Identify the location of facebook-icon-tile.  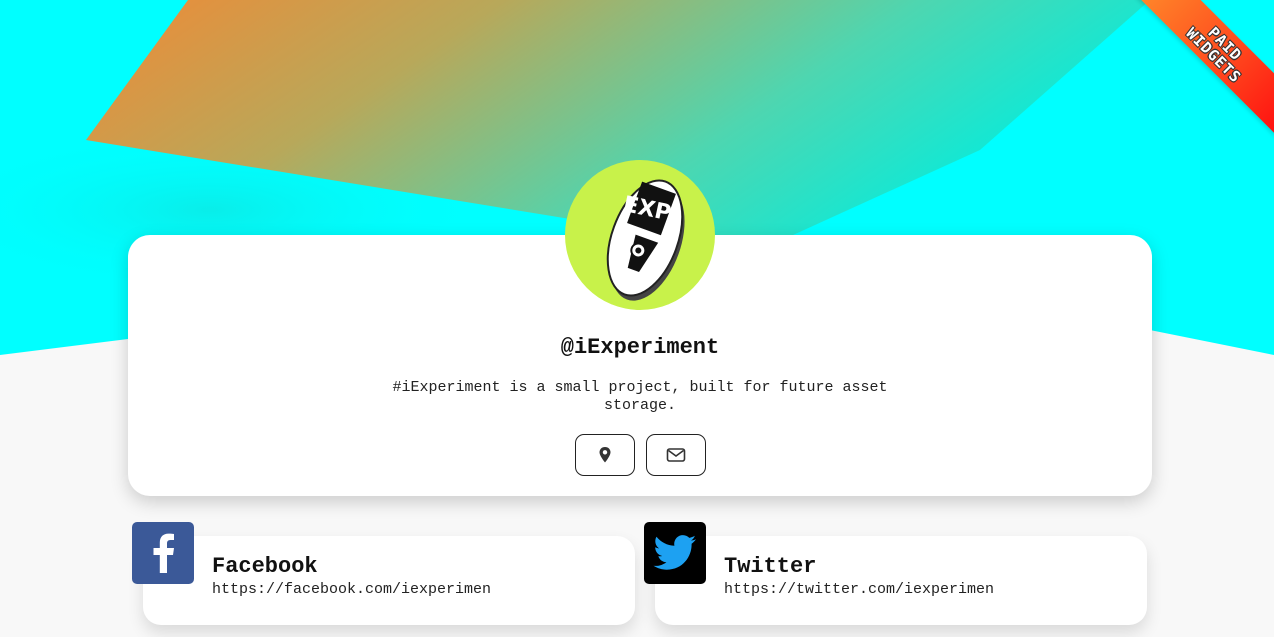
(163, 553).